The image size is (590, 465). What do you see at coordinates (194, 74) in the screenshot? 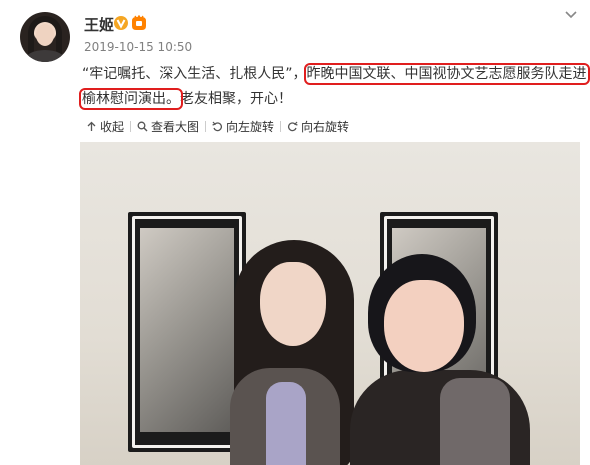
I see `post-text-quote: “牢记嘱托、深入生活、扎根人民”，` at bounding box center [194, 74].